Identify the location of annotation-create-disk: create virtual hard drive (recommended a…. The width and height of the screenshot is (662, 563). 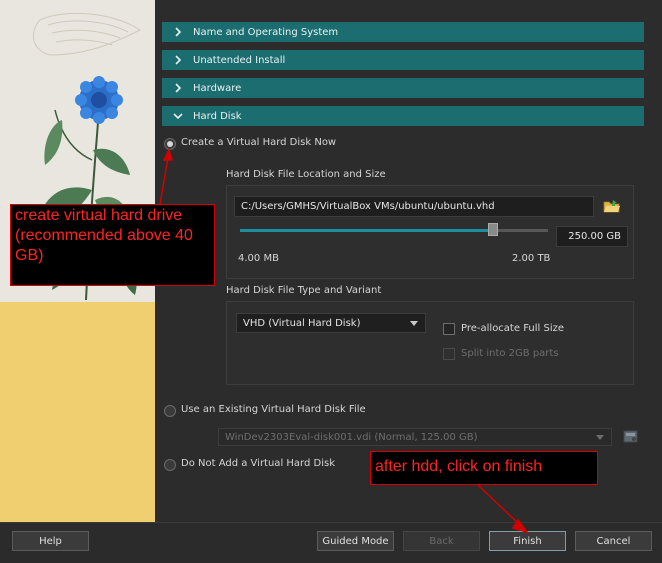
(112, 245).